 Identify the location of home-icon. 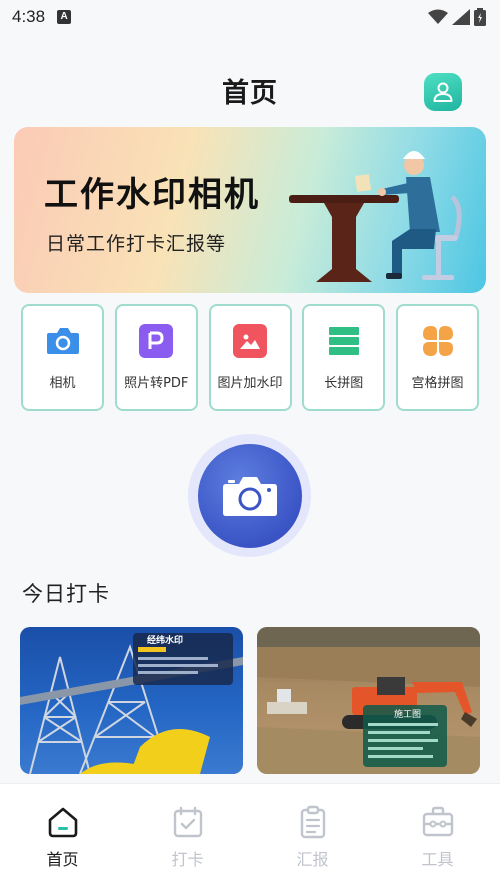
(63, 822).